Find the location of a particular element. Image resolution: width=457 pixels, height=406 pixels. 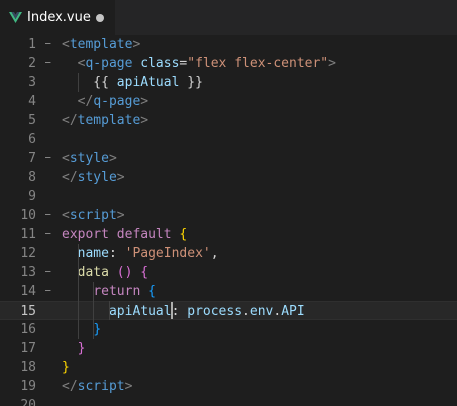

code-line: 12 name: 'PageIndex', is located at coordinates (228, 253).